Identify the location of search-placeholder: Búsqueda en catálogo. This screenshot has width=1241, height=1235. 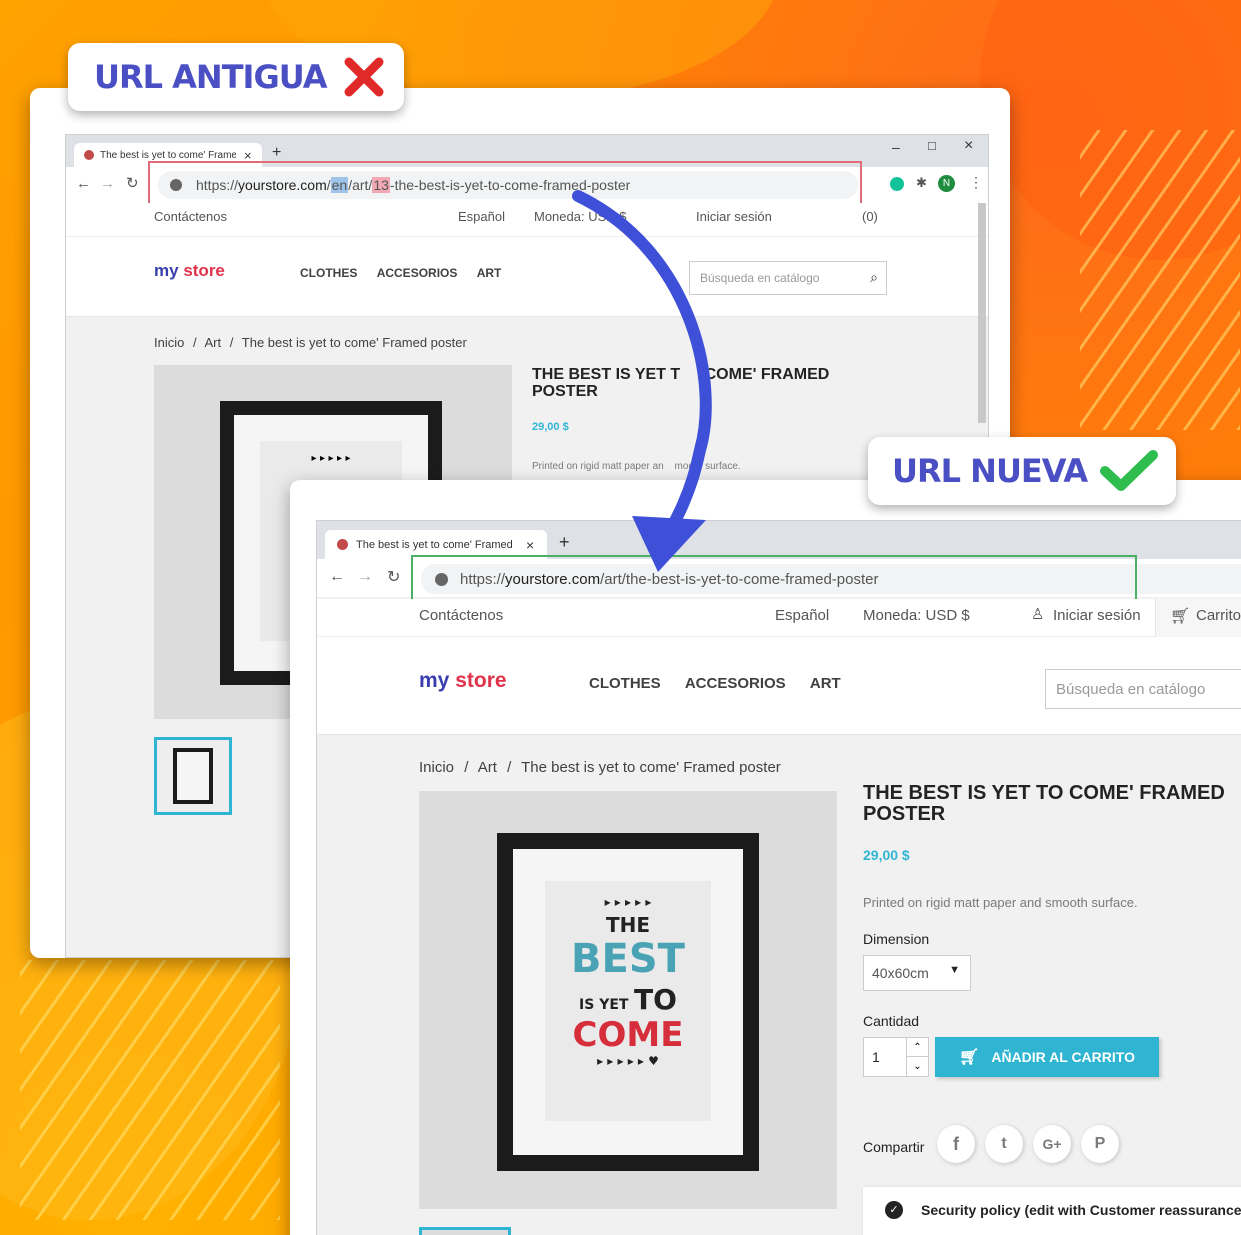
(760, 278).